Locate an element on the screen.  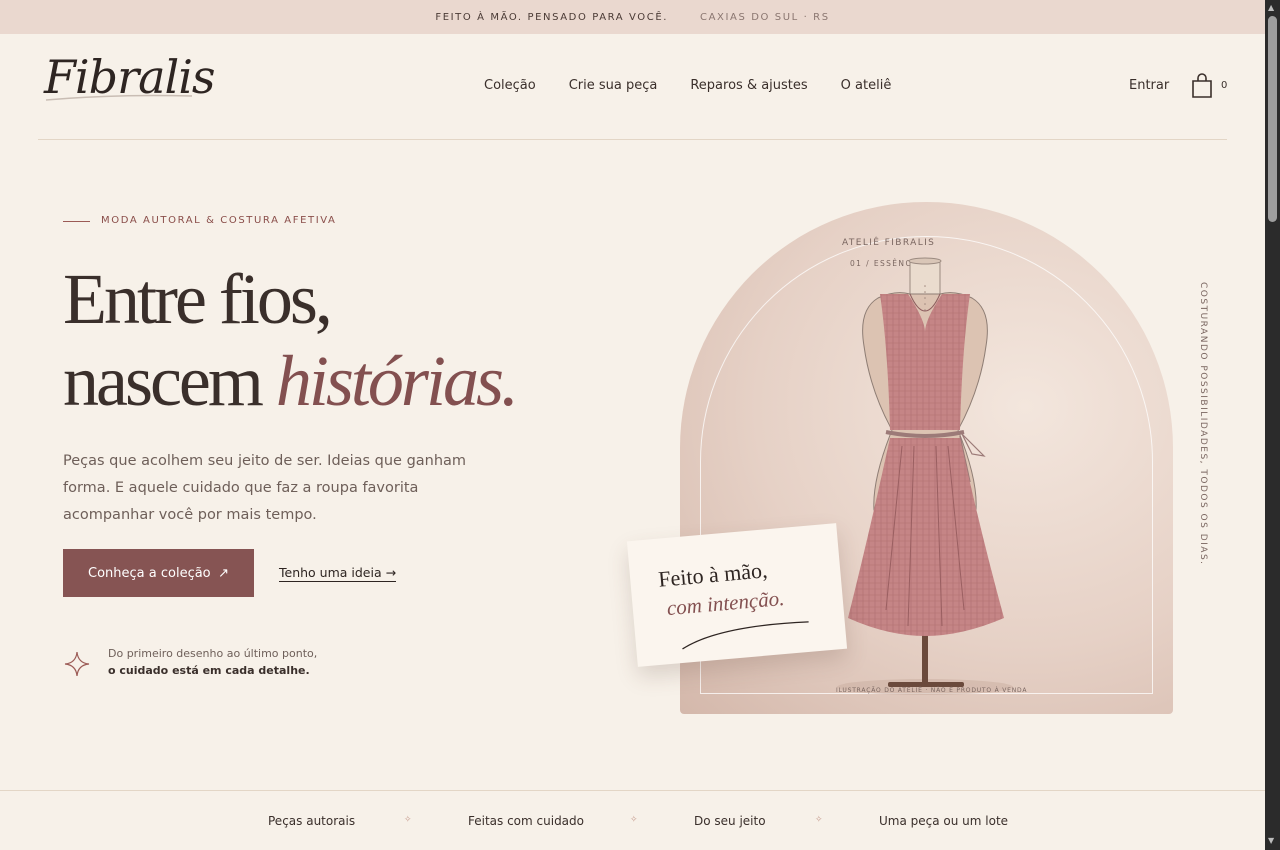
shopping-bag-icon is located at coordinates (1202, 86).